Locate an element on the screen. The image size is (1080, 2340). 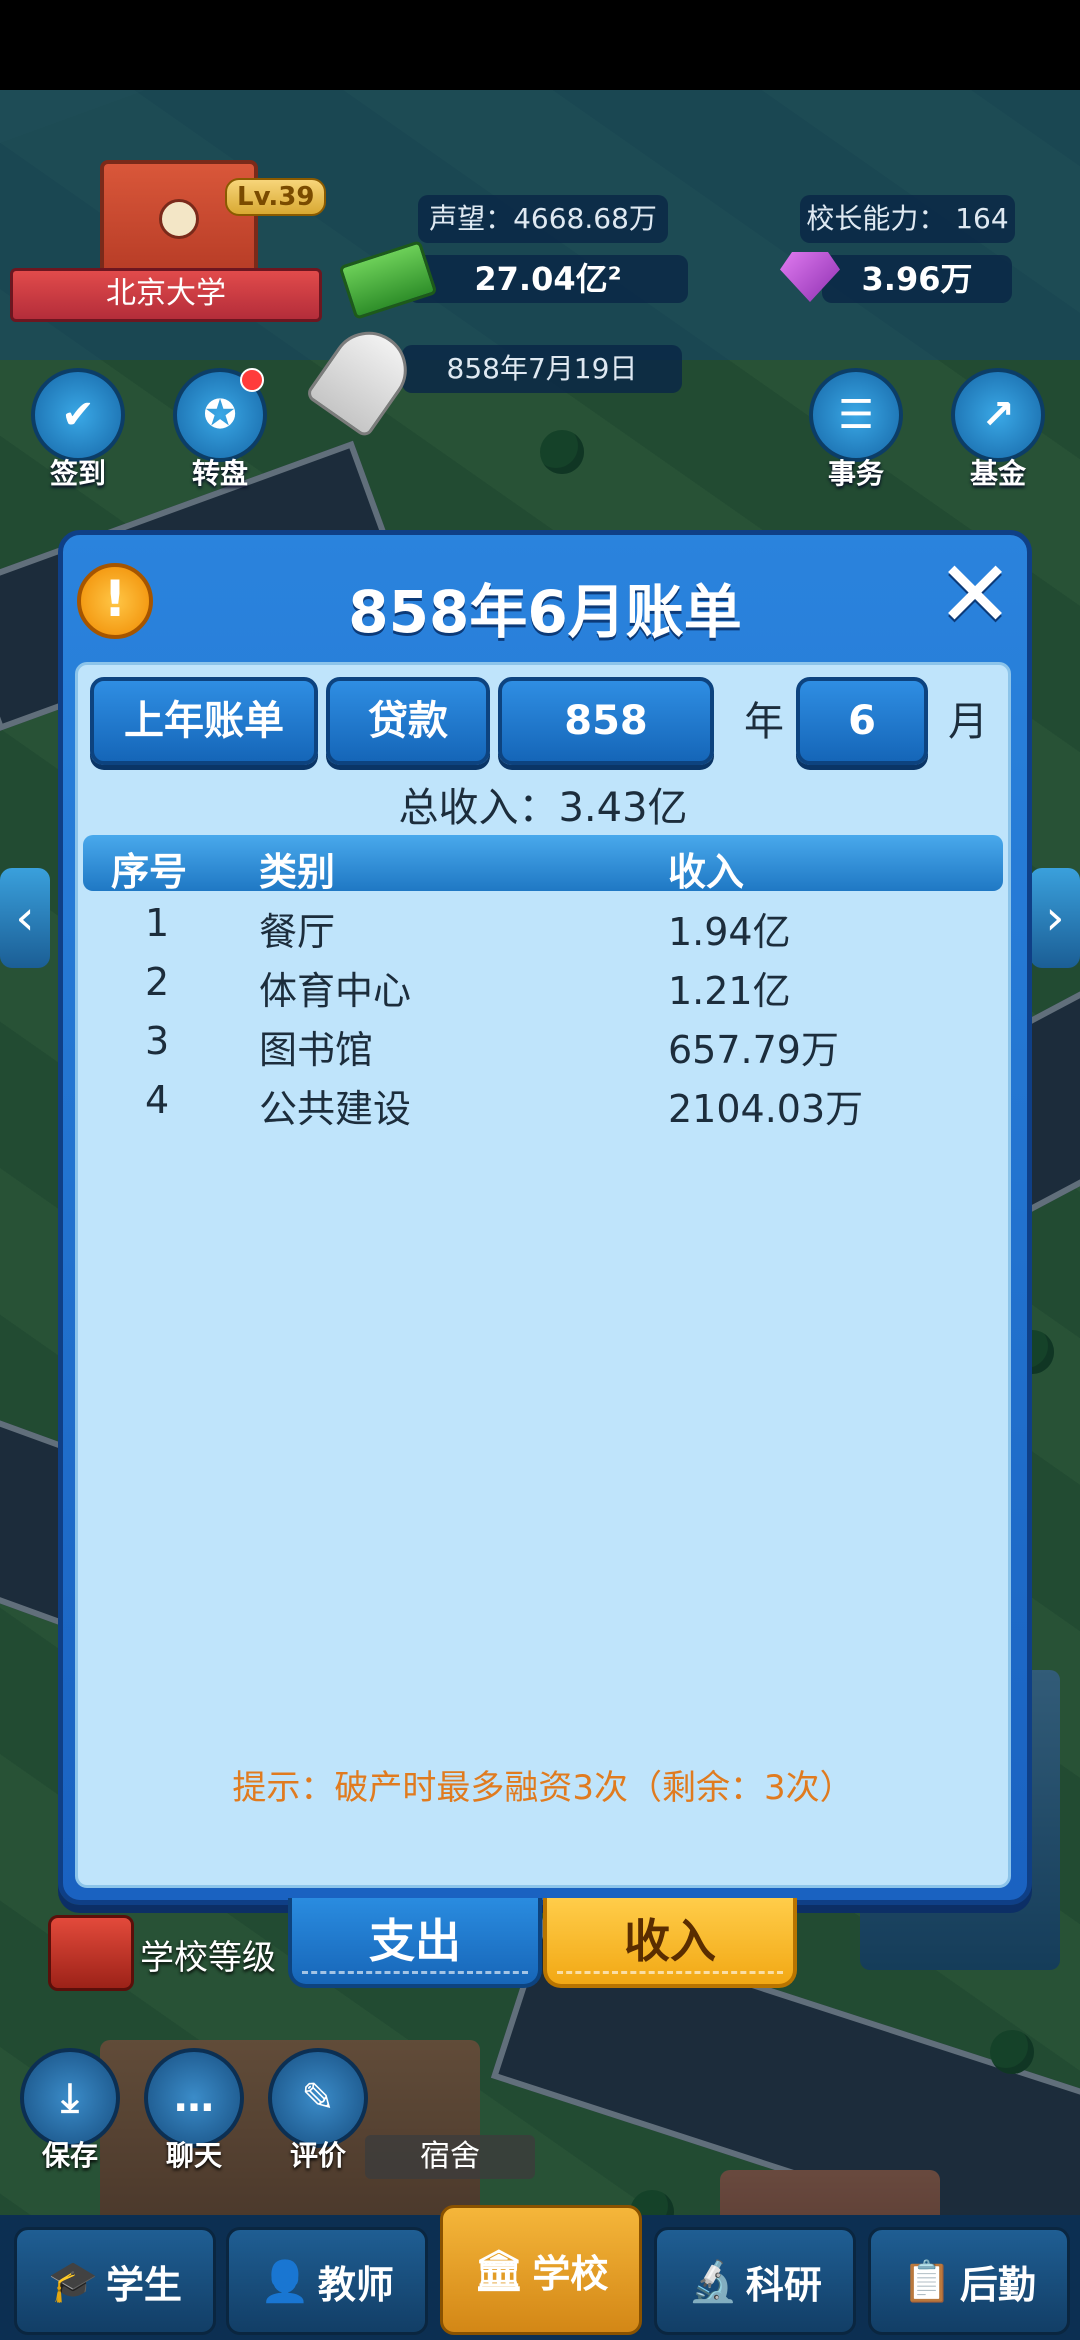
header-category: 类别 is located at coordinates (297, 872).